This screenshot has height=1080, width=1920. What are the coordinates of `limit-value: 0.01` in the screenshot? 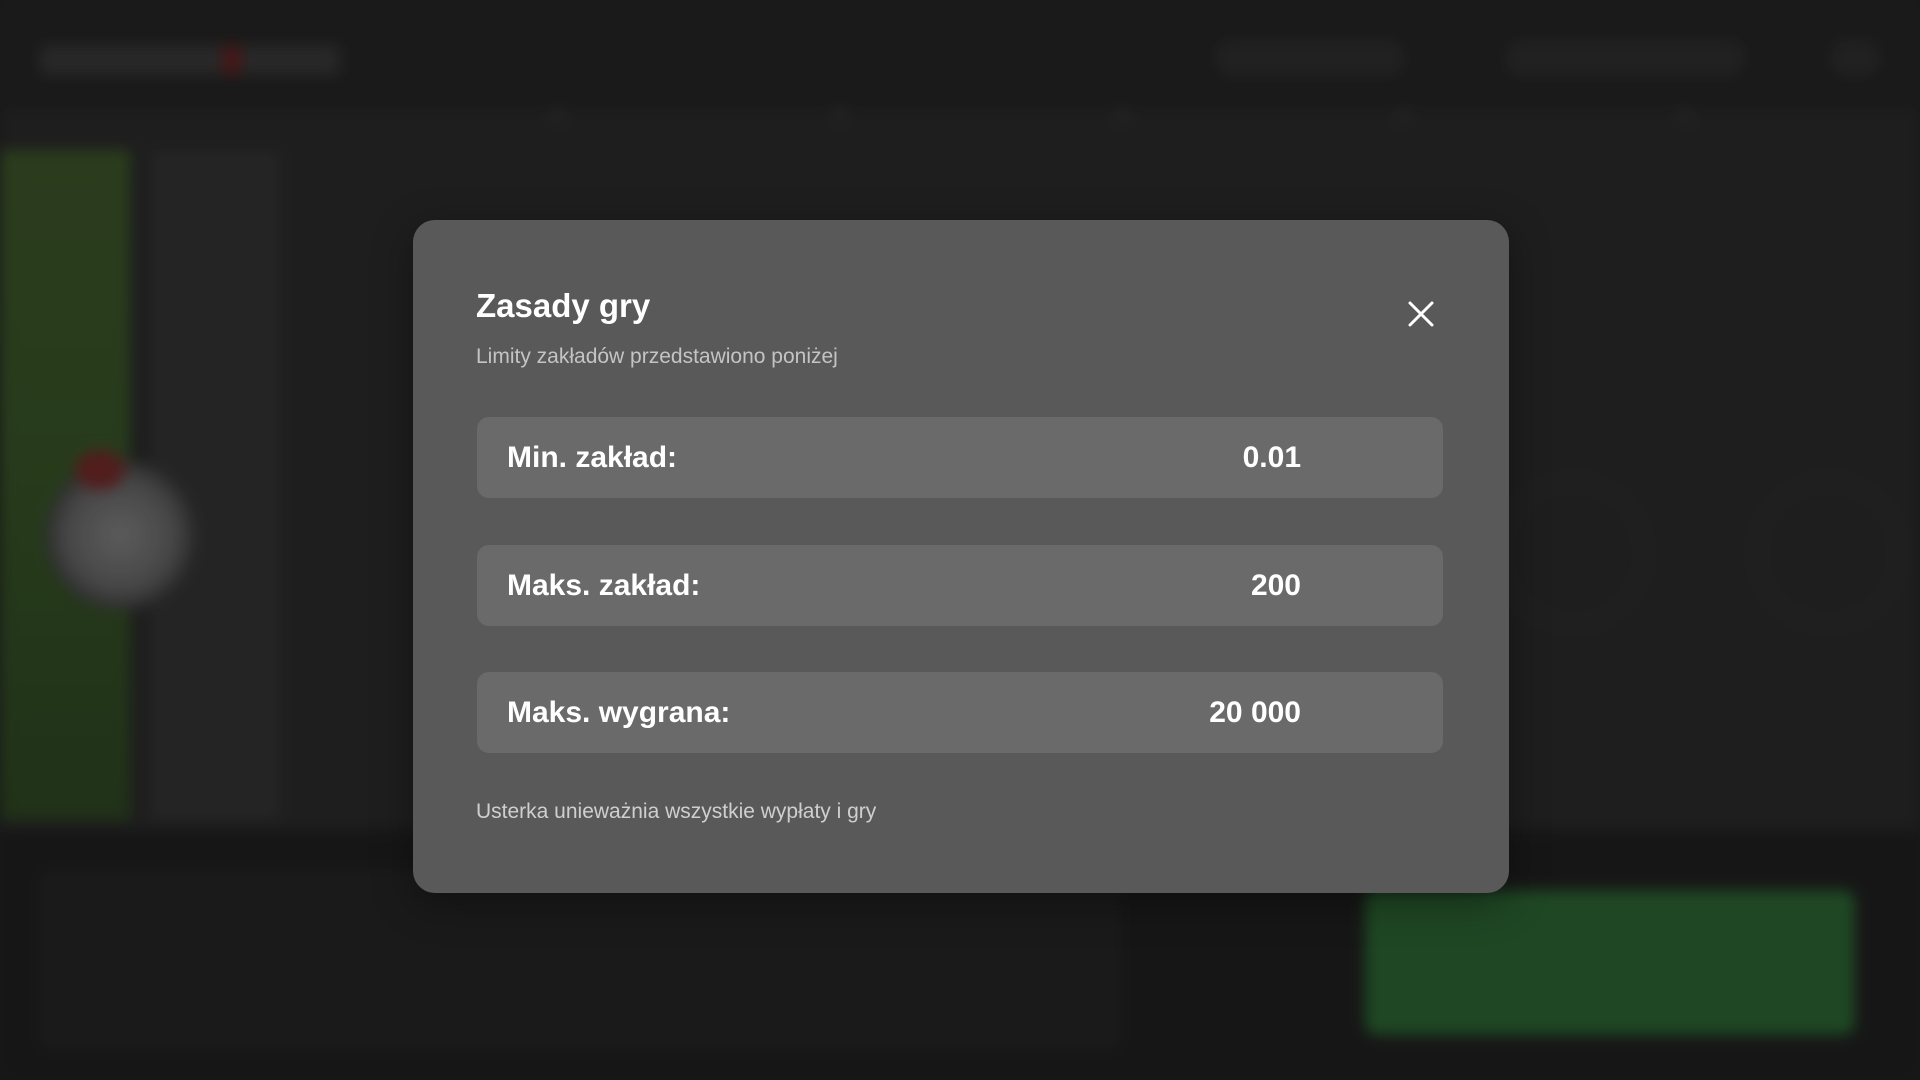 It's located at (1271, 457).